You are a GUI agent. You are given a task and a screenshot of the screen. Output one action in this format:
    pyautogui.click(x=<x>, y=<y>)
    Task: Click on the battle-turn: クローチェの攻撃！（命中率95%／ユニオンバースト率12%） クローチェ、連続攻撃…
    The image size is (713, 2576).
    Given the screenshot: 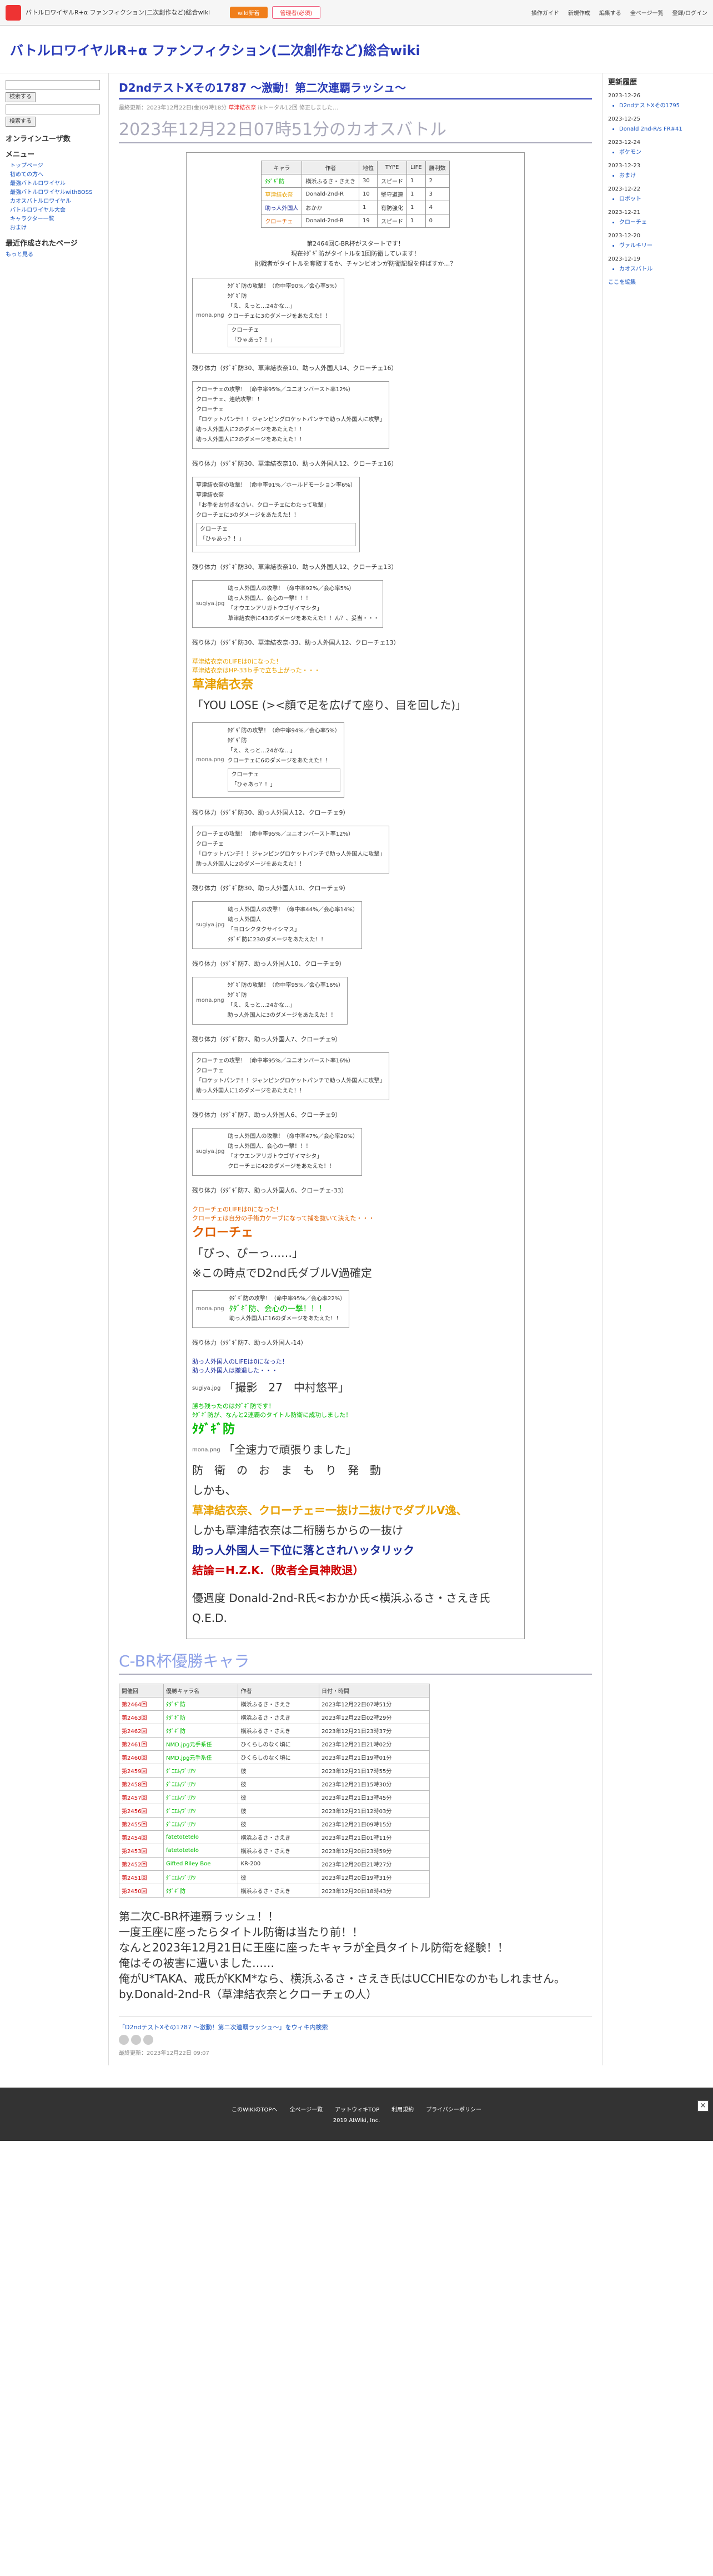 What is the action you would take?
    pyautogui.click(x=290, y=415)
    